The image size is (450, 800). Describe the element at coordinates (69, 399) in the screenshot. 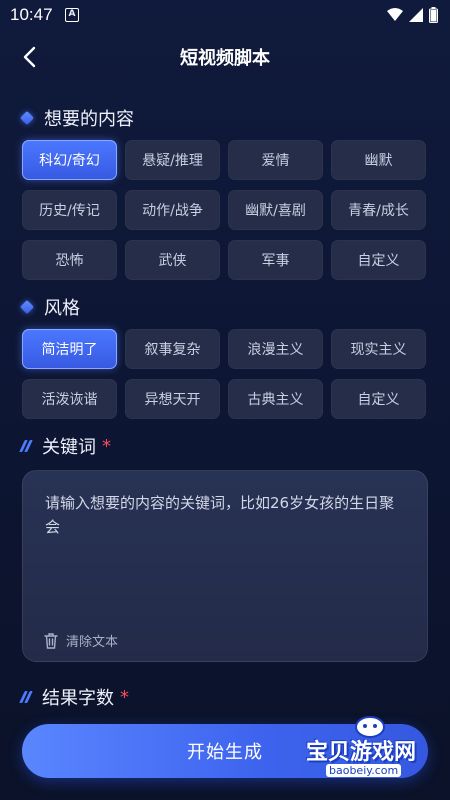

I see `style-option: 活泼诙谐` at that location.